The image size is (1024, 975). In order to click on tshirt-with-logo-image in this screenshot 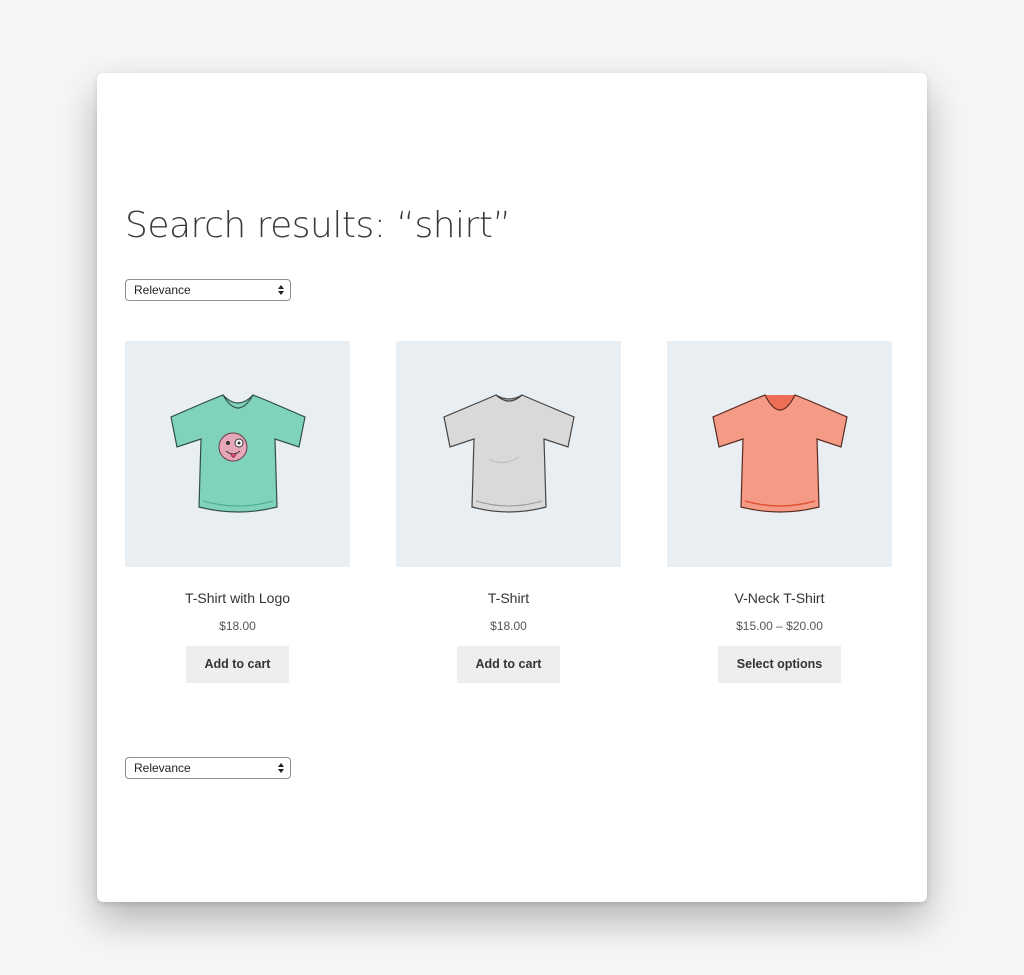, I will do `click(237, 453)`.